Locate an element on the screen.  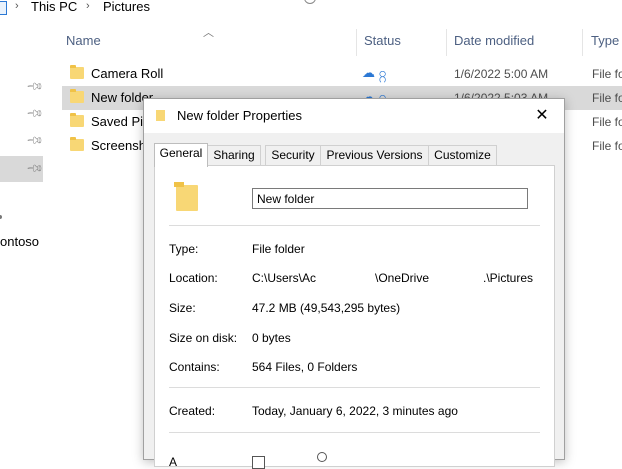
folder-name-input is located at coordinates (390, 198).